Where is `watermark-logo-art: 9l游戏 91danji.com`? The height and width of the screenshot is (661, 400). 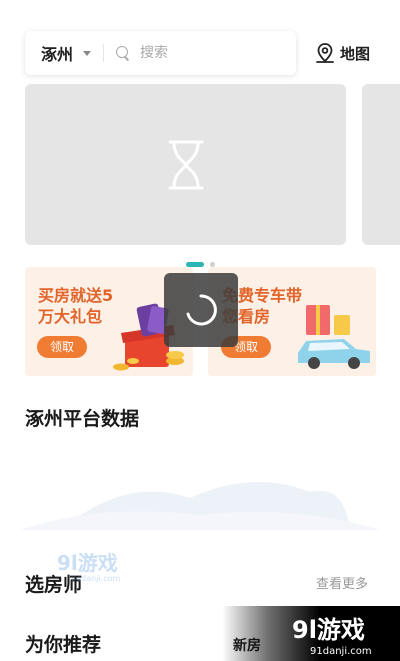
watermark-logo-art: 9l游戏 91danji.com is located at coordinates (332, 636).